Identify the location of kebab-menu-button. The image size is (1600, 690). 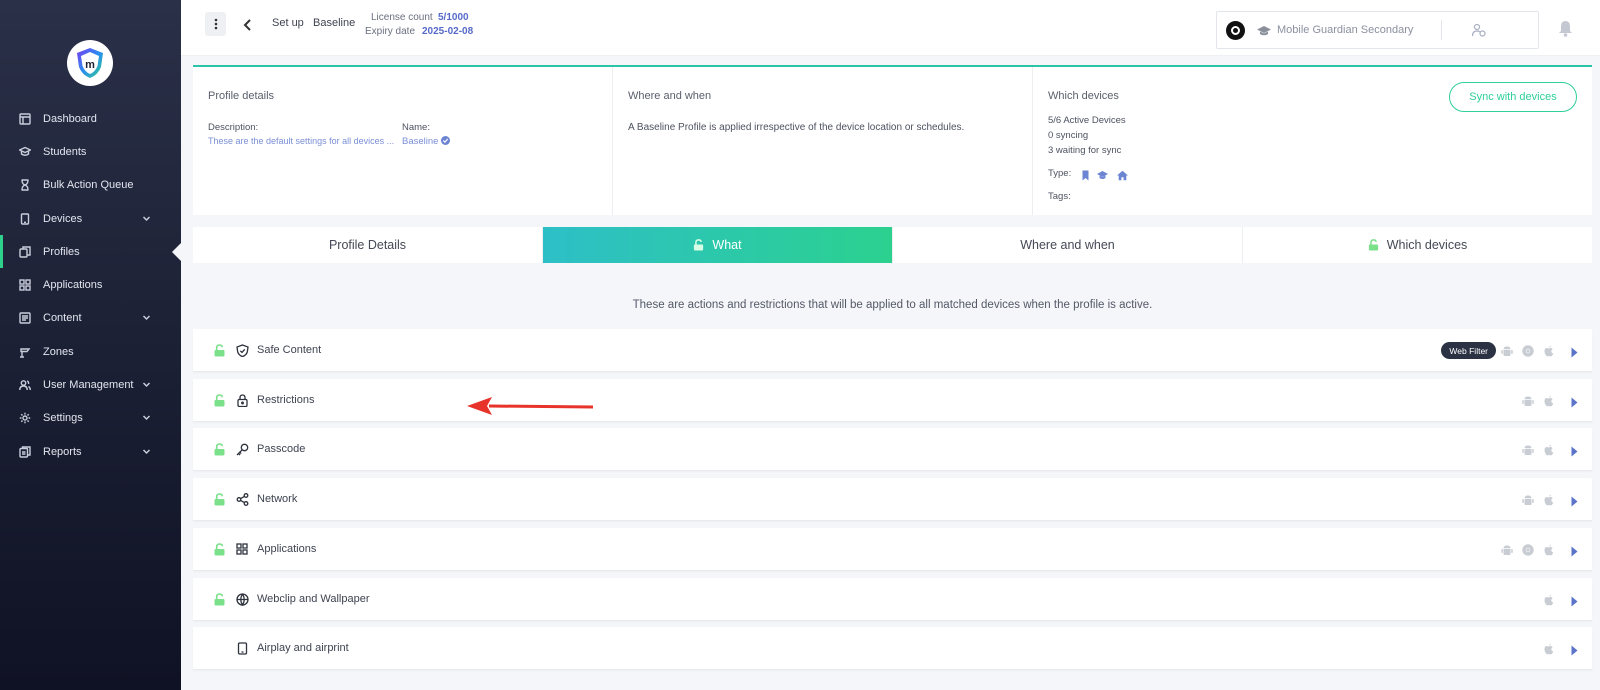
(215, 24).